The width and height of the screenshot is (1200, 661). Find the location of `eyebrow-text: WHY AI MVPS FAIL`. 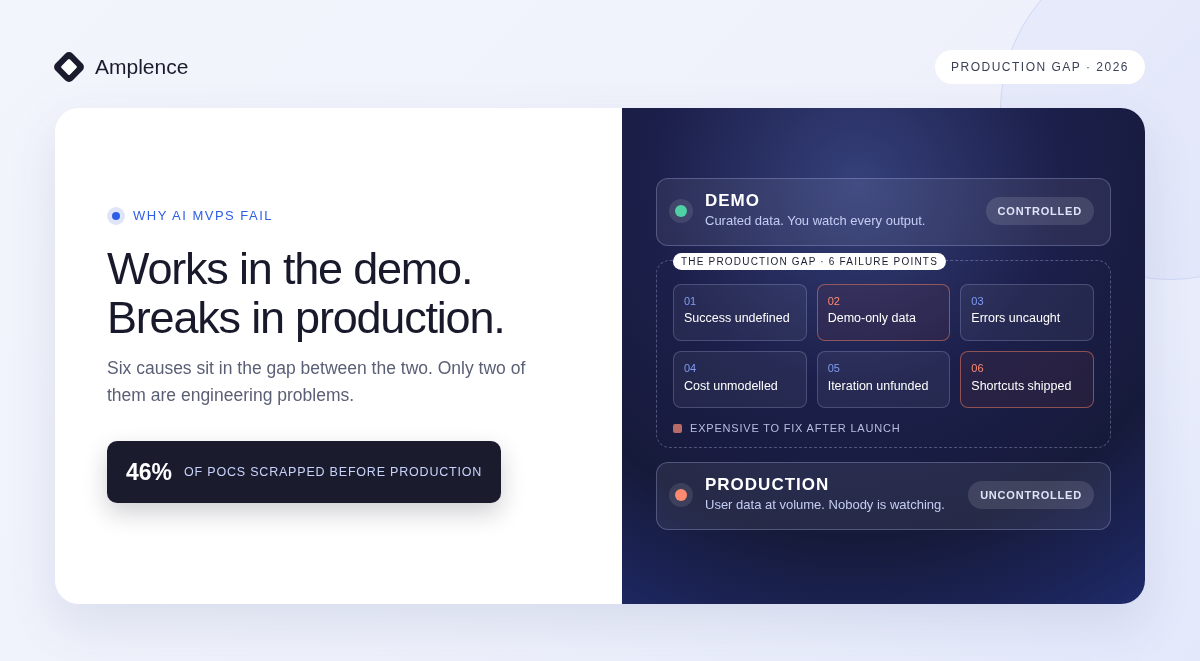

eyebrow-text: WHY AI MVPS FAIL is located at coordinates (203, 216).